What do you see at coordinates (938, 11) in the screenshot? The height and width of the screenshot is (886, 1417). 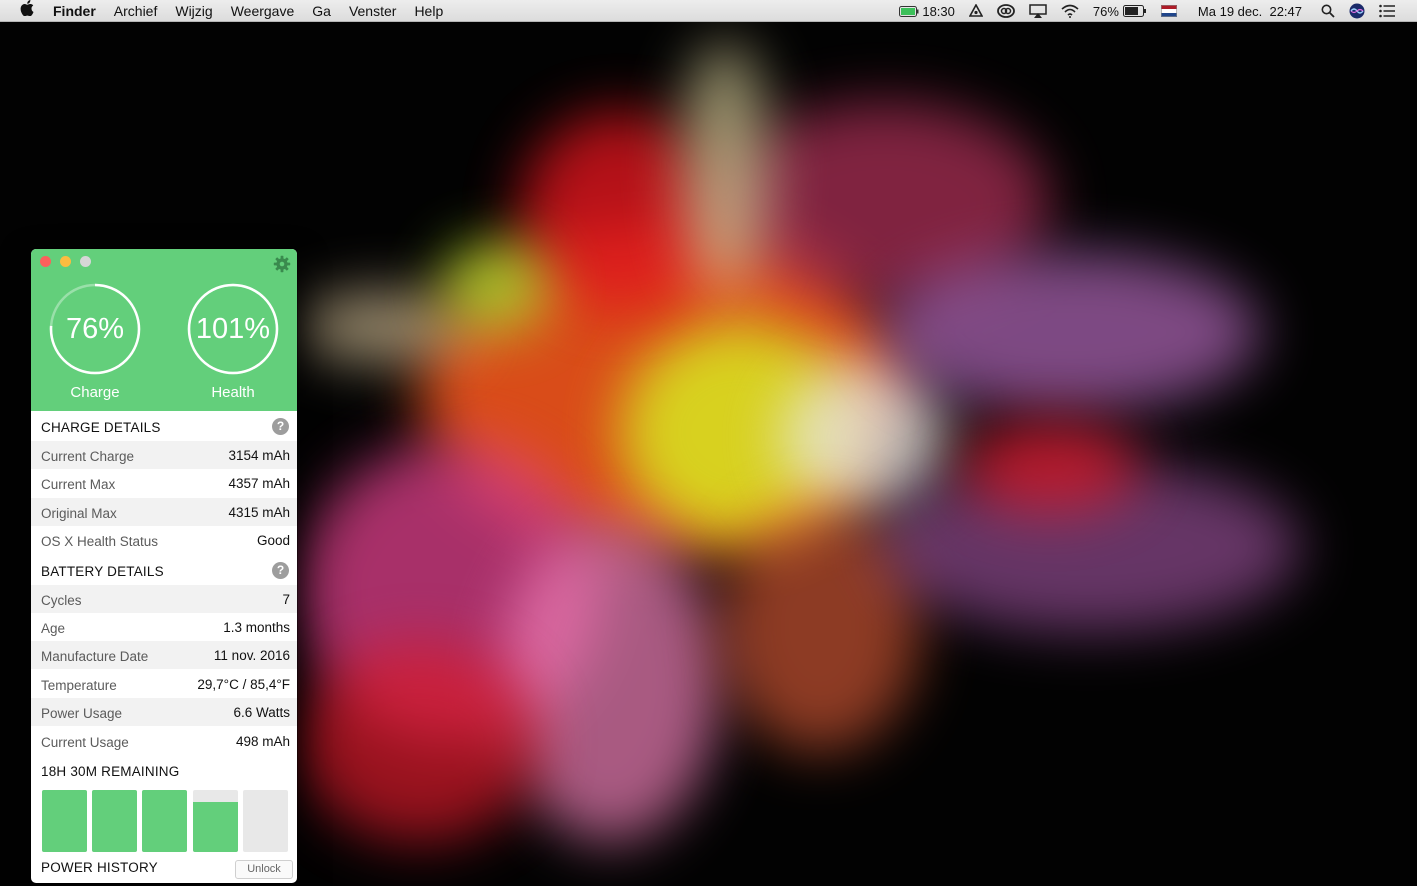 I see `battery-time: 18:30` at bounding box center [938, 11].